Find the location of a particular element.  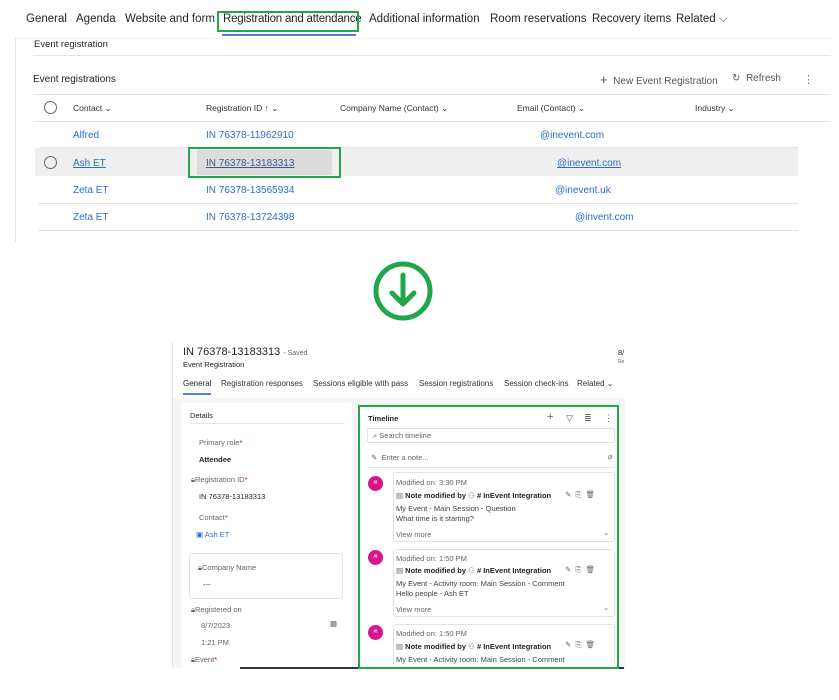

registered-time: 1:21 PM is located at coordinates (215, 642).